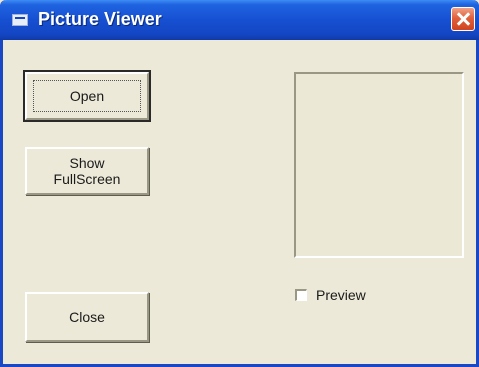  I want to click on app-window-icon, so click(20, 20).